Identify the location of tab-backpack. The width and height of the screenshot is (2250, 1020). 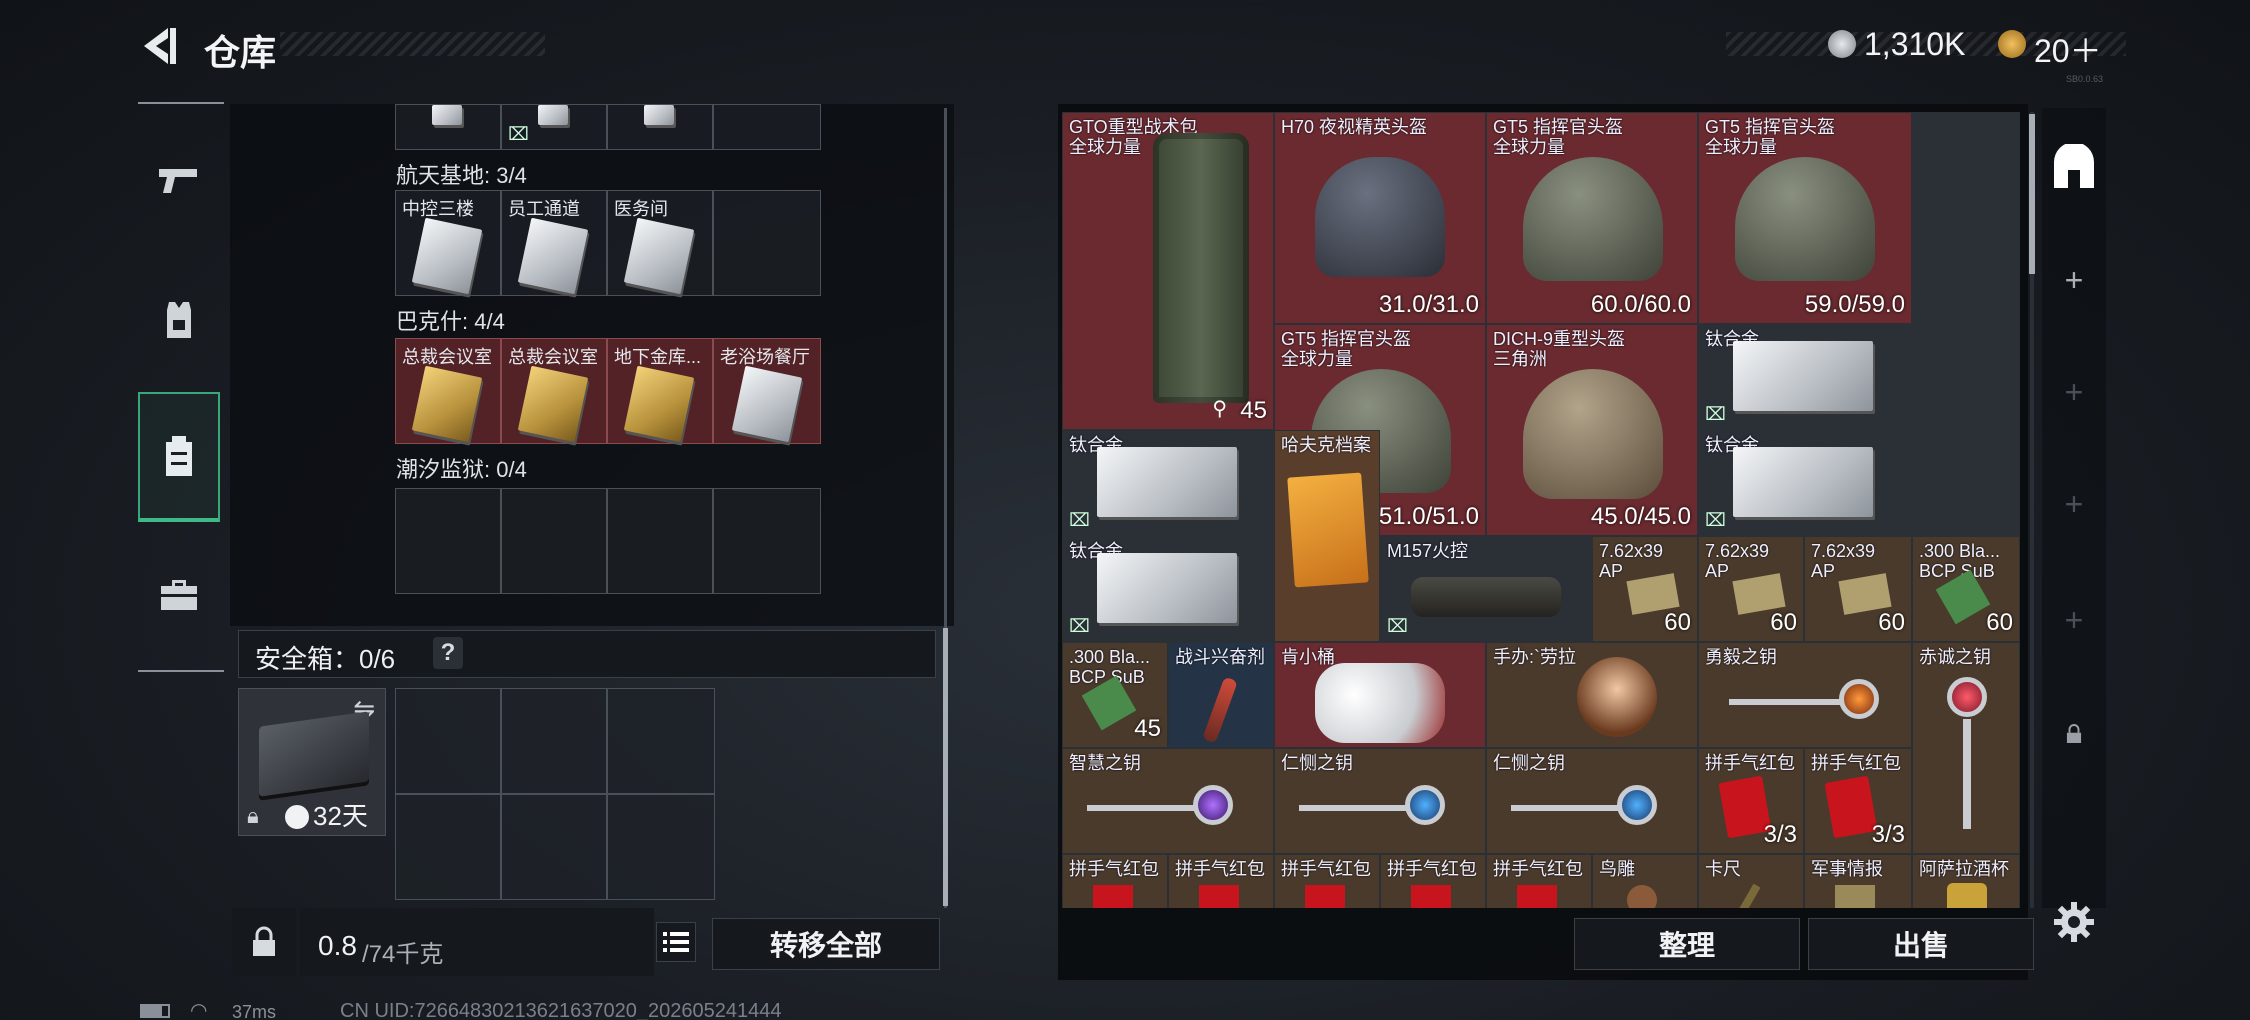
(179, 457).